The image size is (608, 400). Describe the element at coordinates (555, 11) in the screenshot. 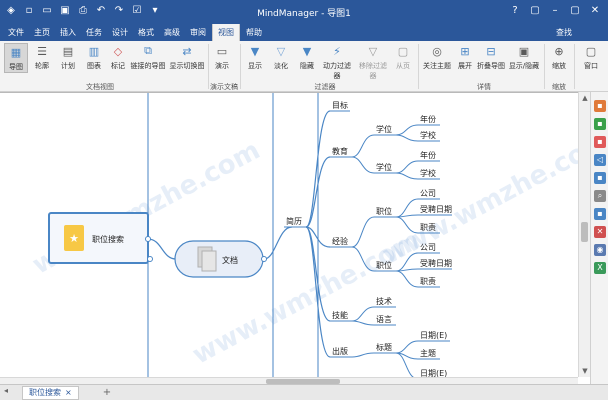

I see `minimize-icon: –` at that location.